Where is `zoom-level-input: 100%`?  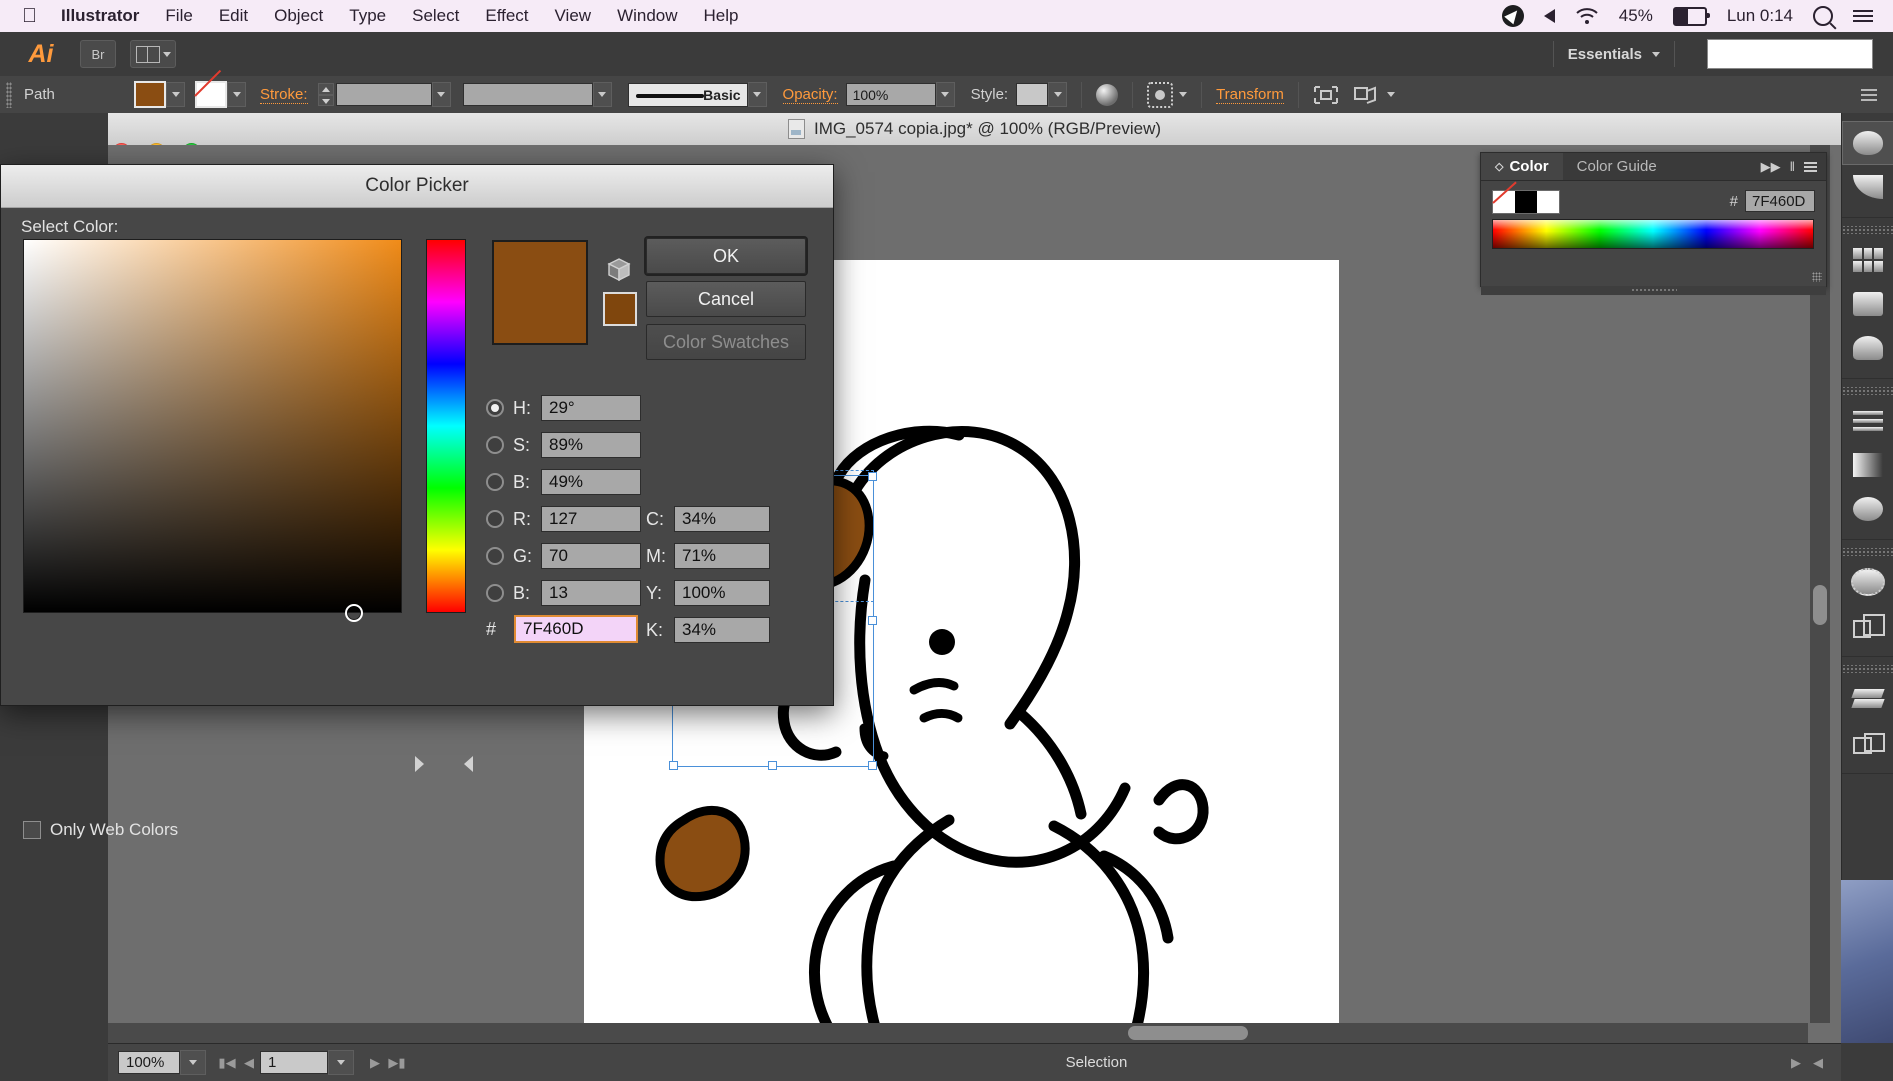
zoom-level-input: 100% is located at coordinates (149, 1062).